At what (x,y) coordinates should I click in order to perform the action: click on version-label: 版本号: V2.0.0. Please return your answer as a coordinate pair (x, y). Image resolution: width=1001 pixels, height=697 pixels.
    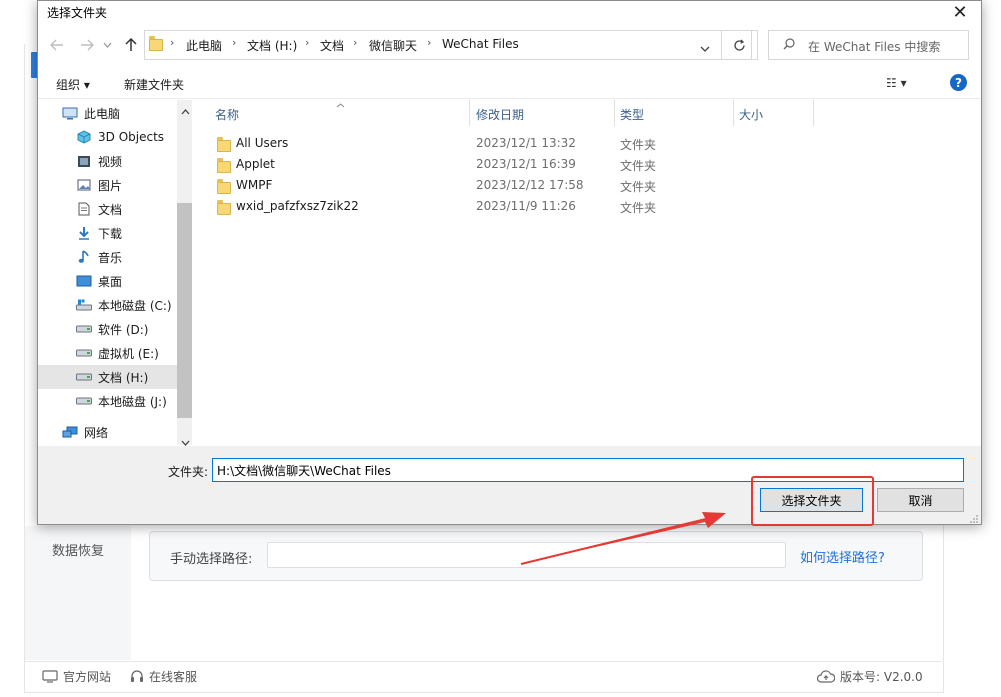
    Looking at the image, I should click on (881, 677).